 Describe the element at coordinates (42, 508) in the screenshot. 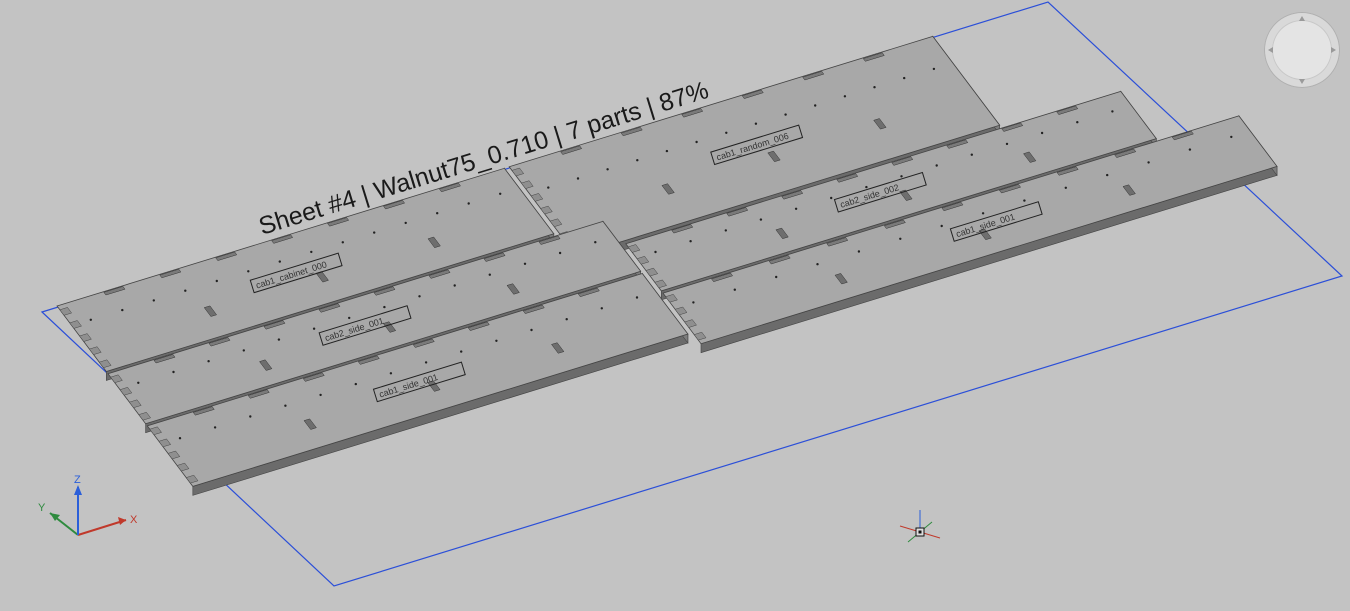

I see `axis-y-label: Y` at that location.